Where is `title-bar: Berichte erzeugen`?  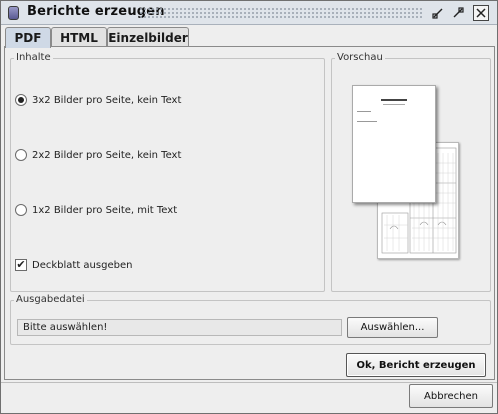
title-bar: Berichte erzeugen is located at coordinates (249, 13).